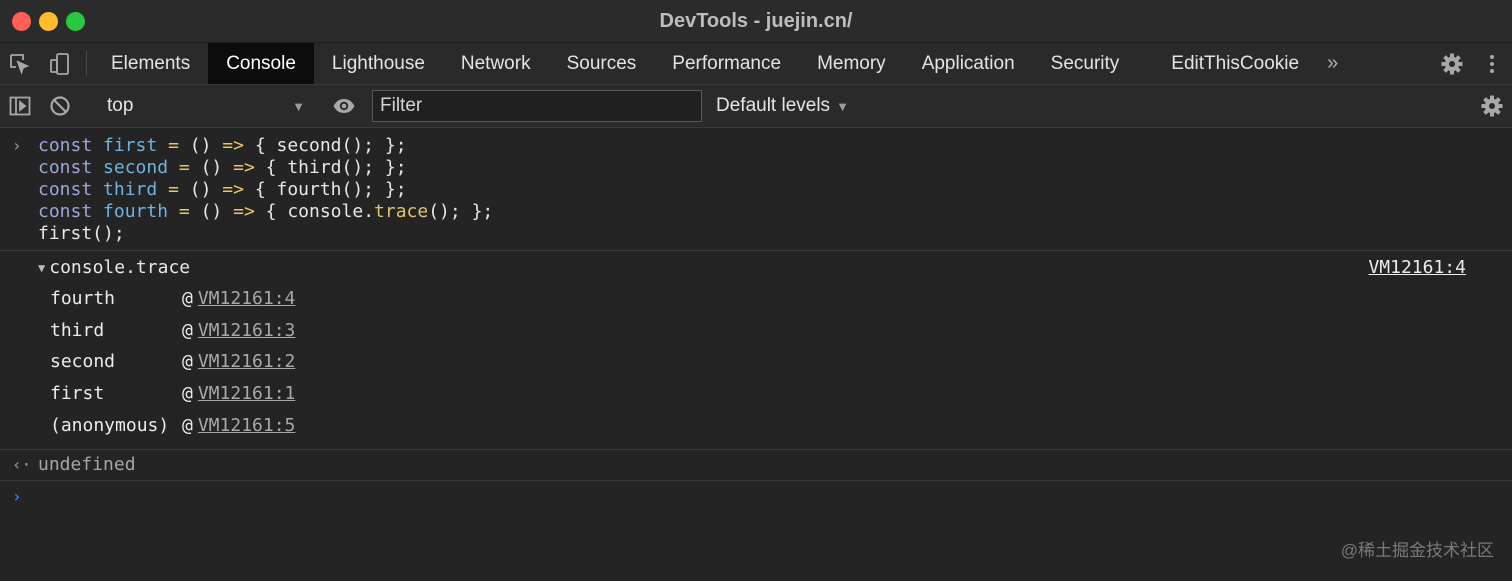 The width and height of the screenshot is (1512, 581). Describe the element at coordinates (83, 298) in the screenshot. I see `frame-function: fourth` at that location.